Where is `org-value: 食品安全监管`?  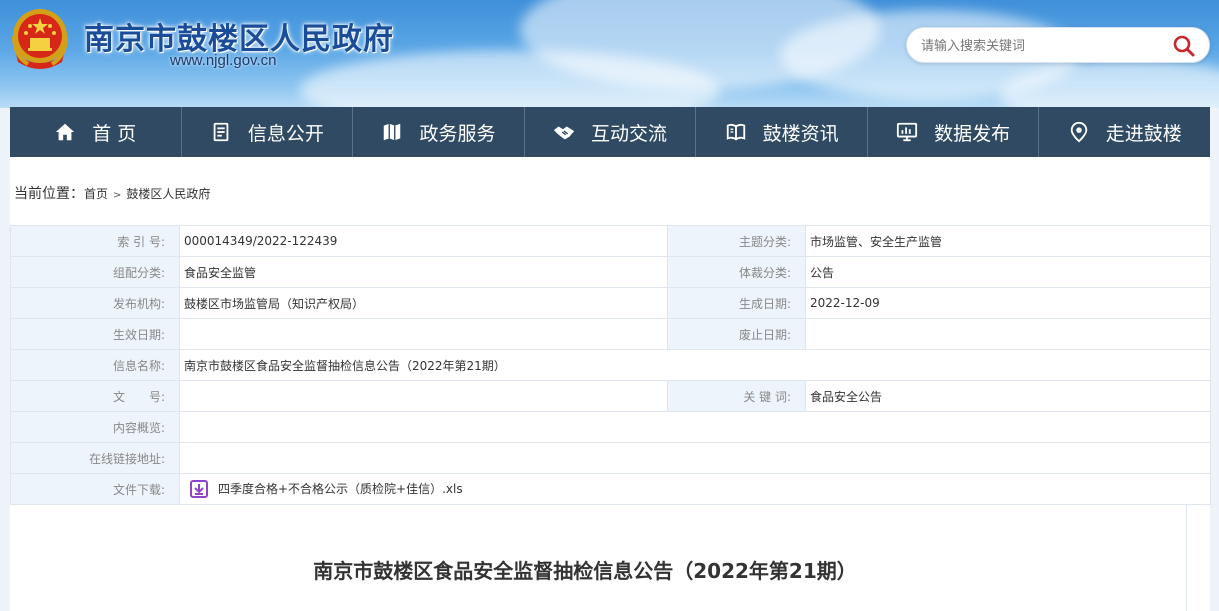 org-value: 食品安全监管 is located at coordinates (423, 272).